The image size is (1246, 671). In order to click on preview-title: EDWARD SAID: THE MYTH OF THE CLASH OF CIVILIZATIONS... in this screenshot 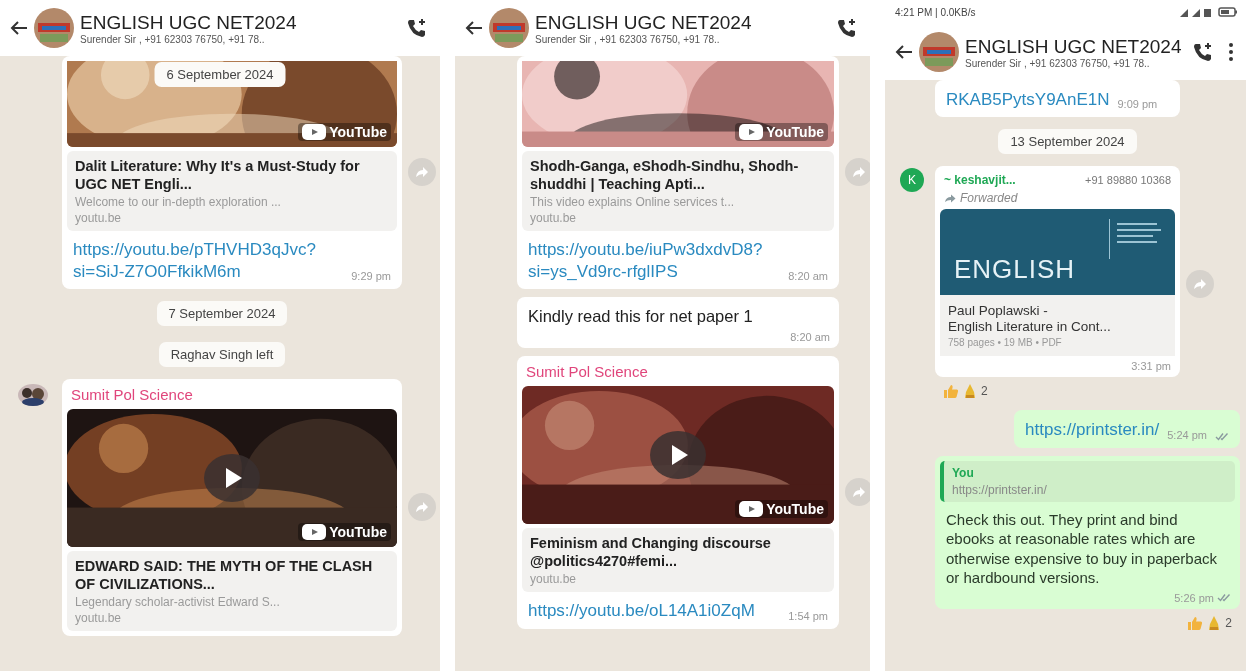, I will do `click(224, 574)`.